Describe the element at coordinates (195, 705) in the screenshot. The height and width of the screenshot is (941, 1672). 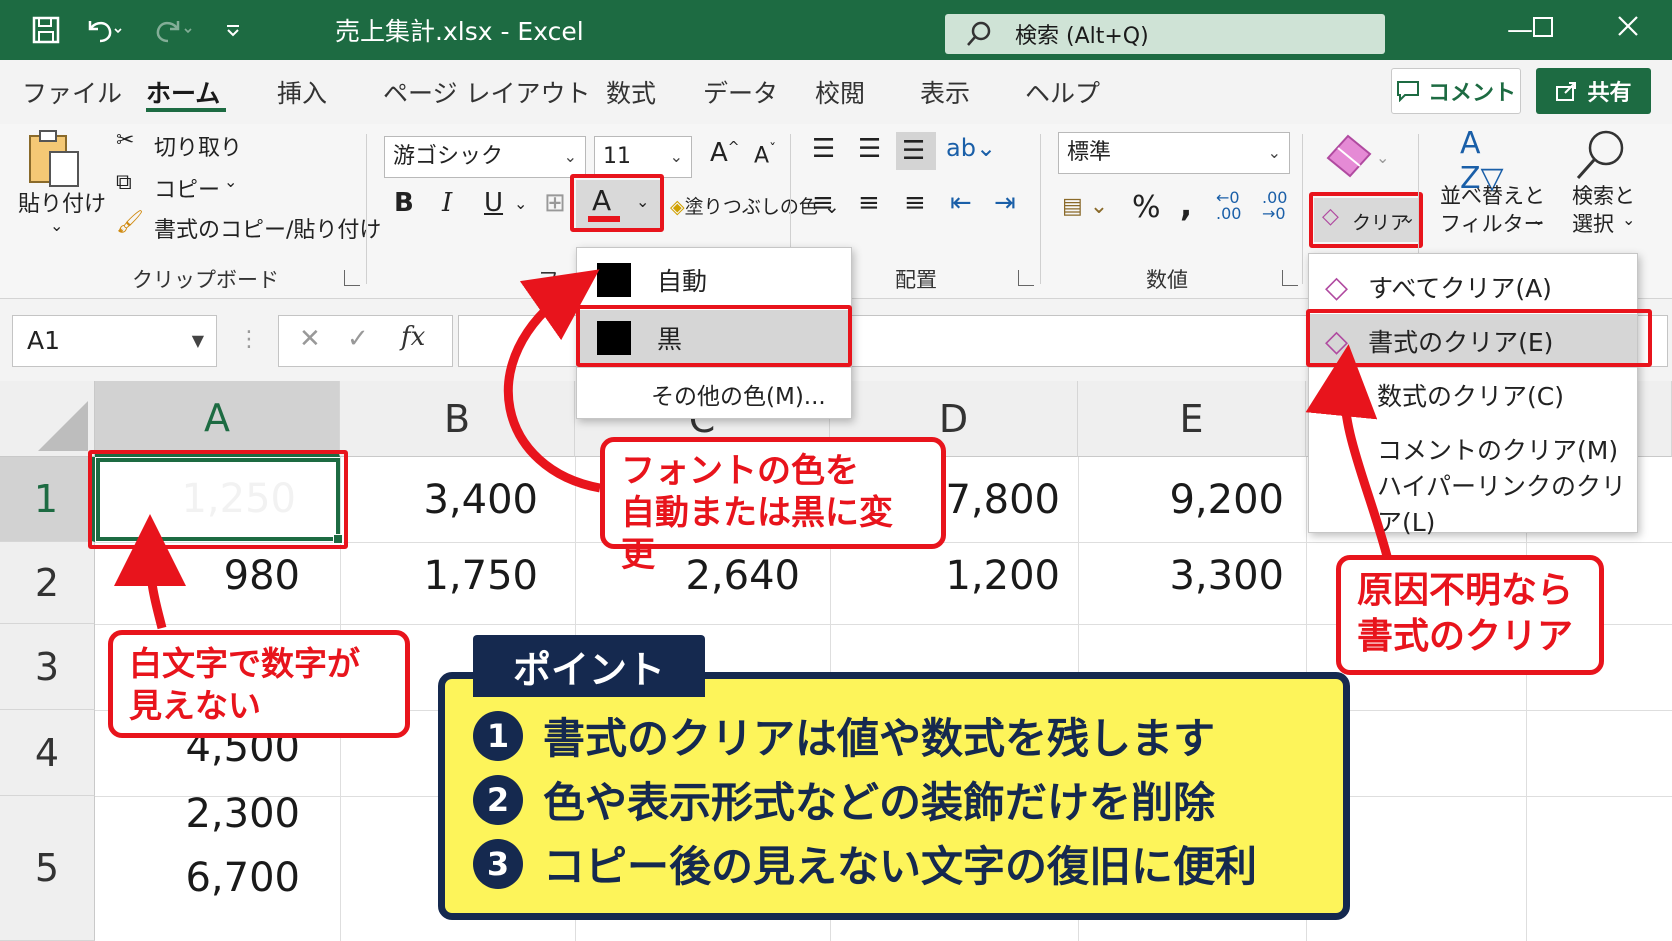
I see `callout-white-text-line-2: 見えない` at that location.